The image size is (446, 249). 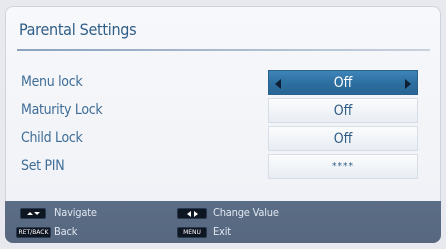 I want to click on setting-row-set-pin: Set PIN ****, so click(x=223, y=167).